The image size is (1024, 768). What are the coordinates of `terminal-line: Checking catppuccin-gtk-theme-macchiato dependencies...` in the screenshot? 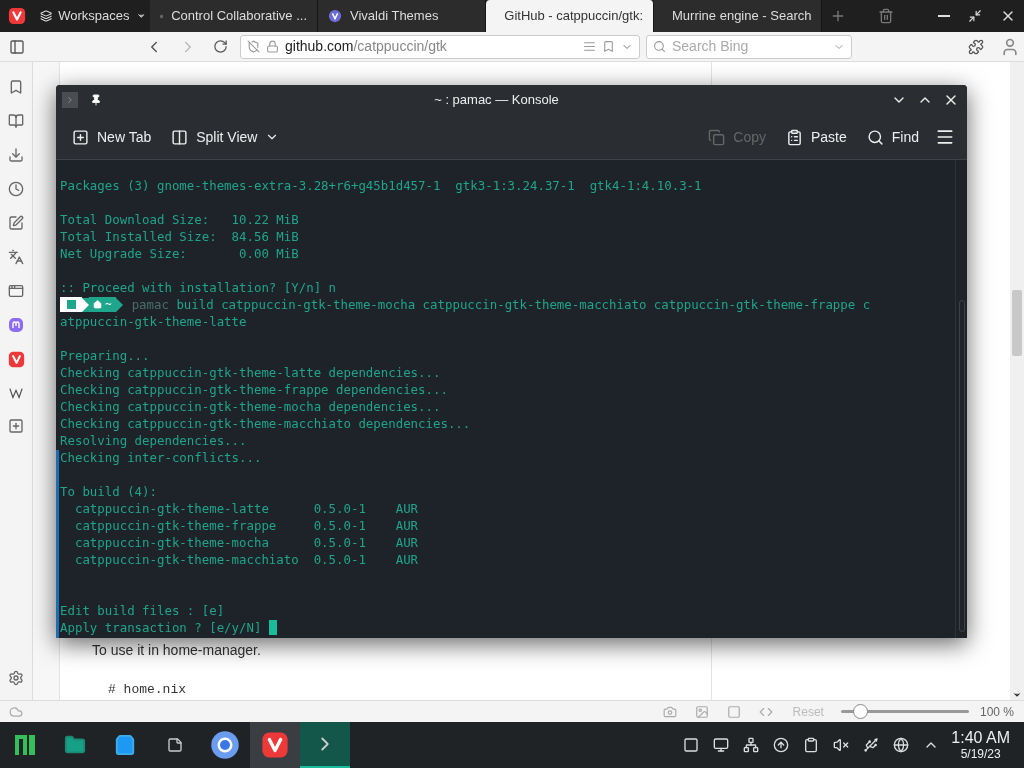 It's located at (266, 423).